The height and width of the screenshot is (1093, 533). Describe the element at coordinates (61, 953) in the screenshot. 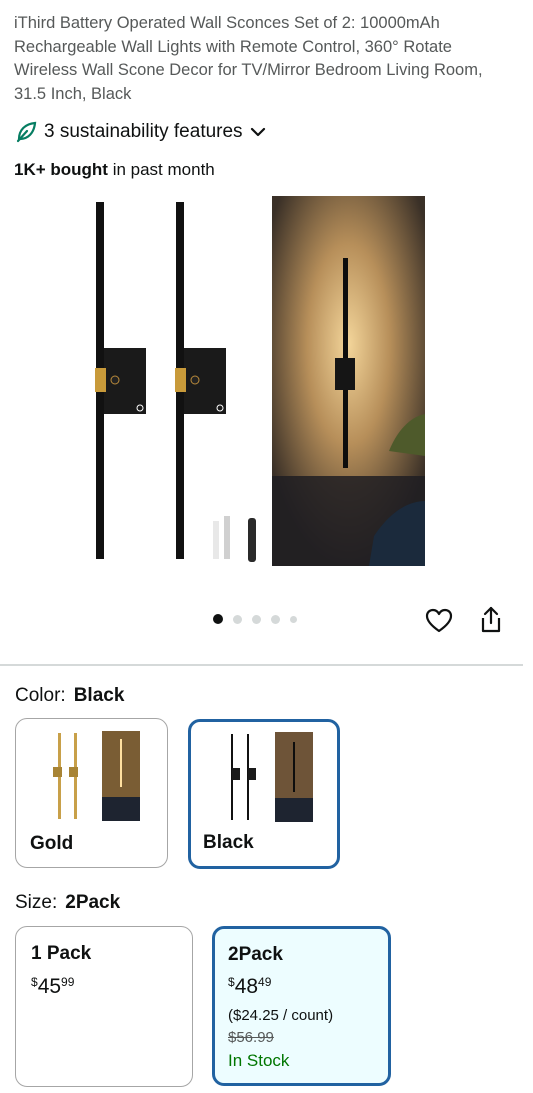

I see `size-option-1-pack-label: 1 Pack` at that location.